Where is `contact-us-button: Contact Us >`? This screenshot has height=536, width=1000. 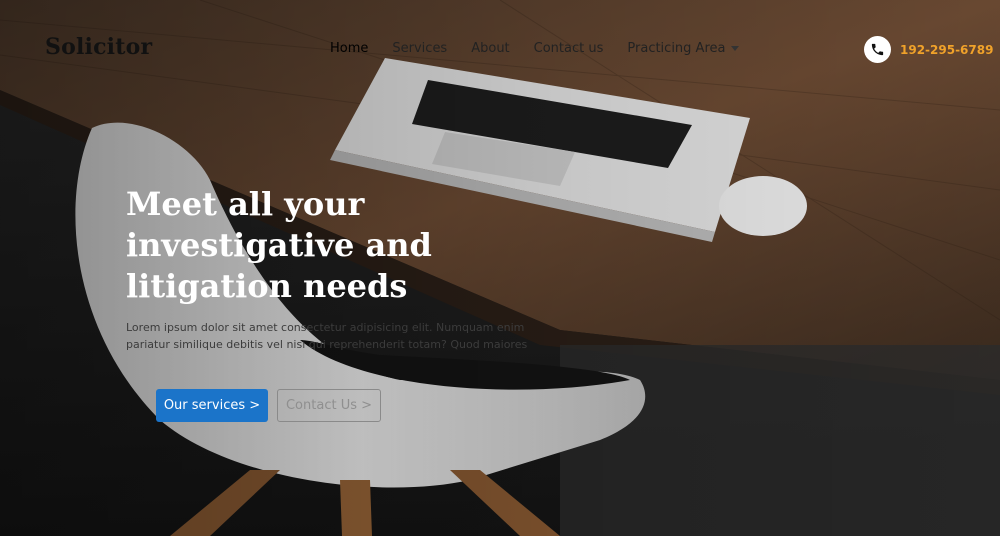
contact-us-button: Contact Us > is located at coordinates (329, 405).